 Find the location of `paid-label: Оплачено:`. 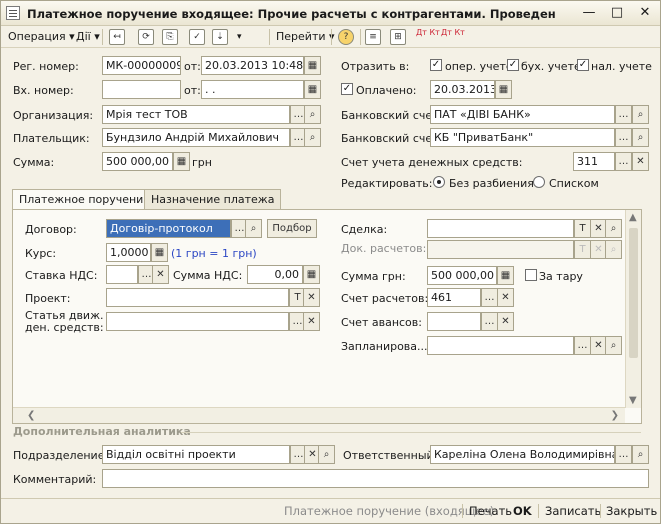

paid-label: Оплачено: is located at coordinates (386, 90).